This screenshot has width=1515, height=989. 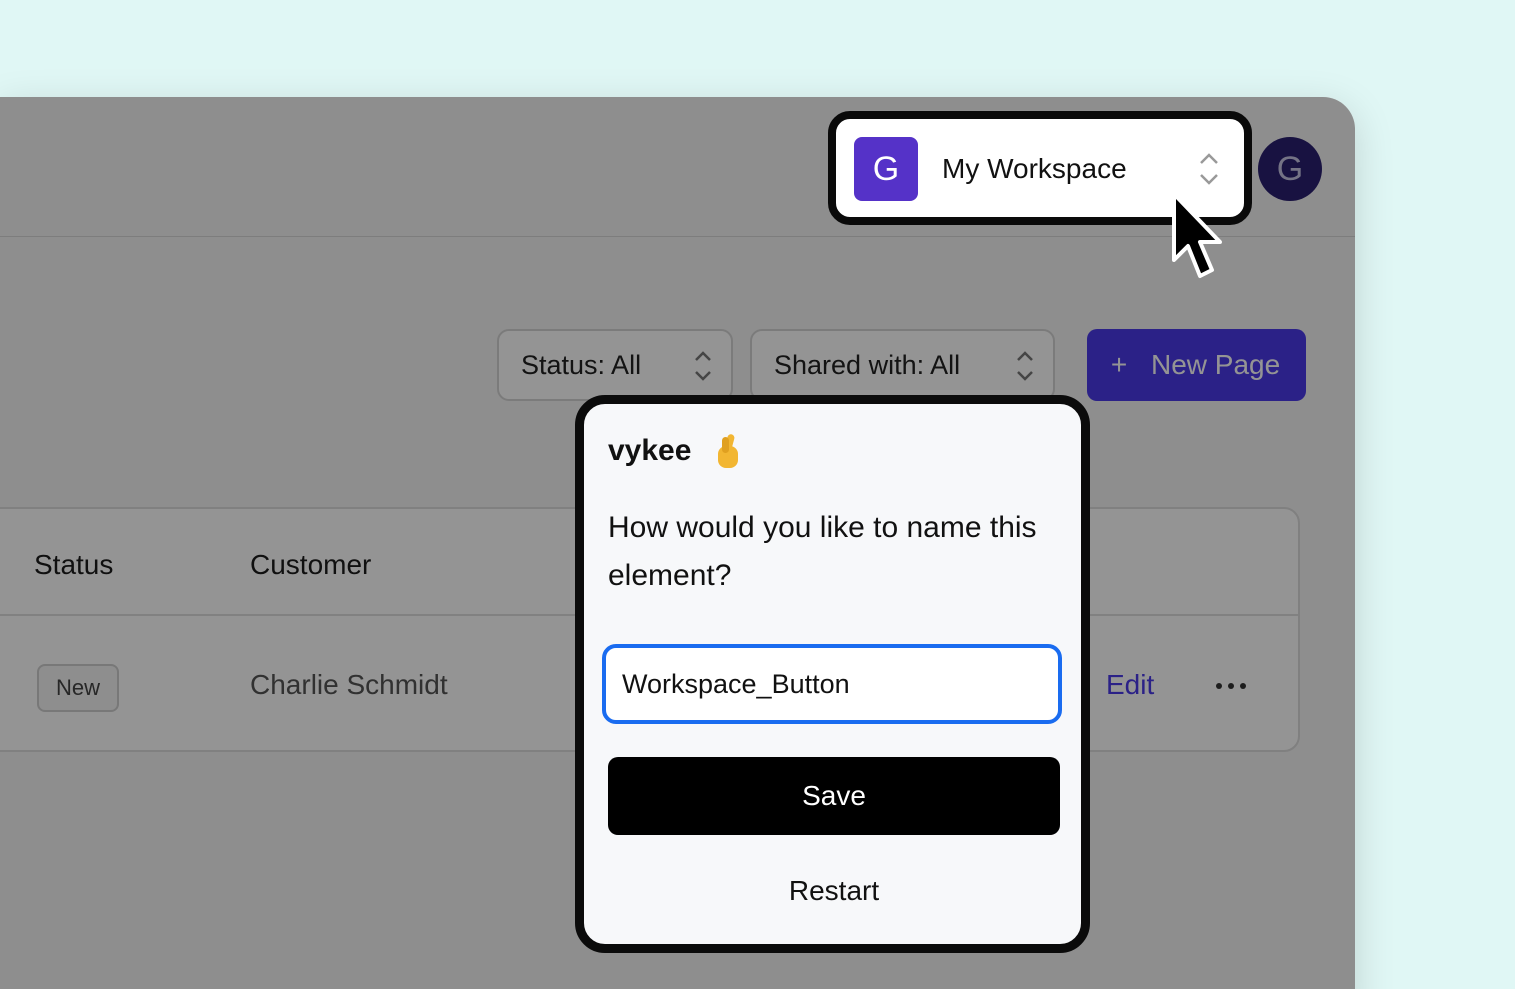 I want to click on workspace-avatar: G, so click(x=886, y=169).